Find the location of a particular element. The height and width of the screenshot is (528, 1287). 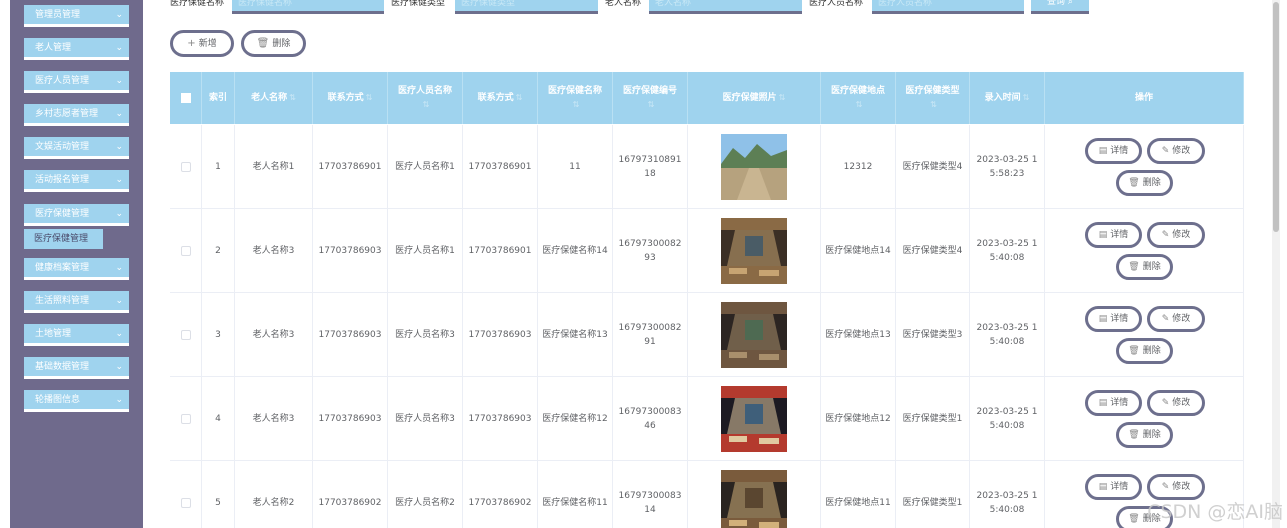

column-header-content: 医疗保健照片 ⇅ is located at coordinates (754, 98).